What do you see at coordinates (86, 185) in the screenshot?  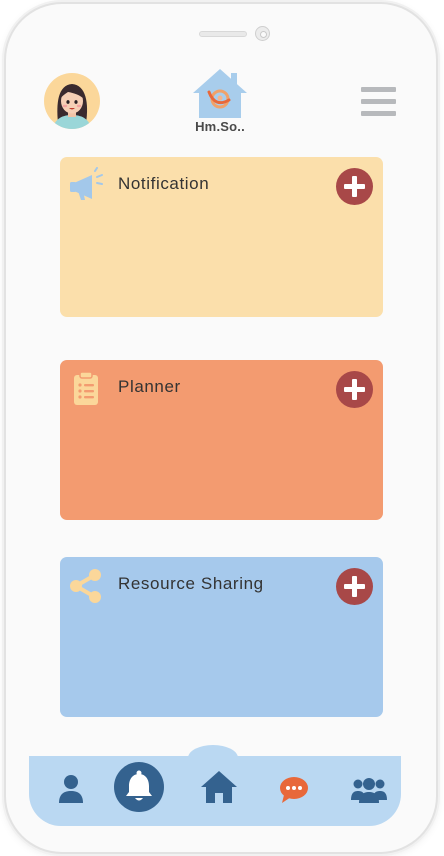 I see `megaphone-icon` at bounding box center [86, 185].